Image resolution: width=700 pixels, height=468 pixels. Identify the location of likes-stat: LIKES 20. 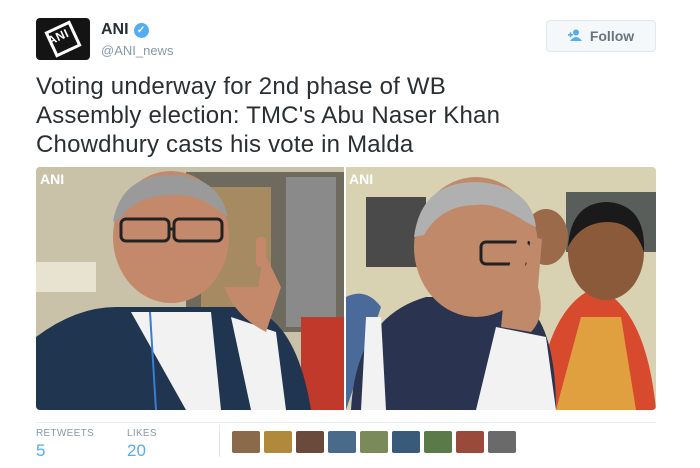
(142, 444).